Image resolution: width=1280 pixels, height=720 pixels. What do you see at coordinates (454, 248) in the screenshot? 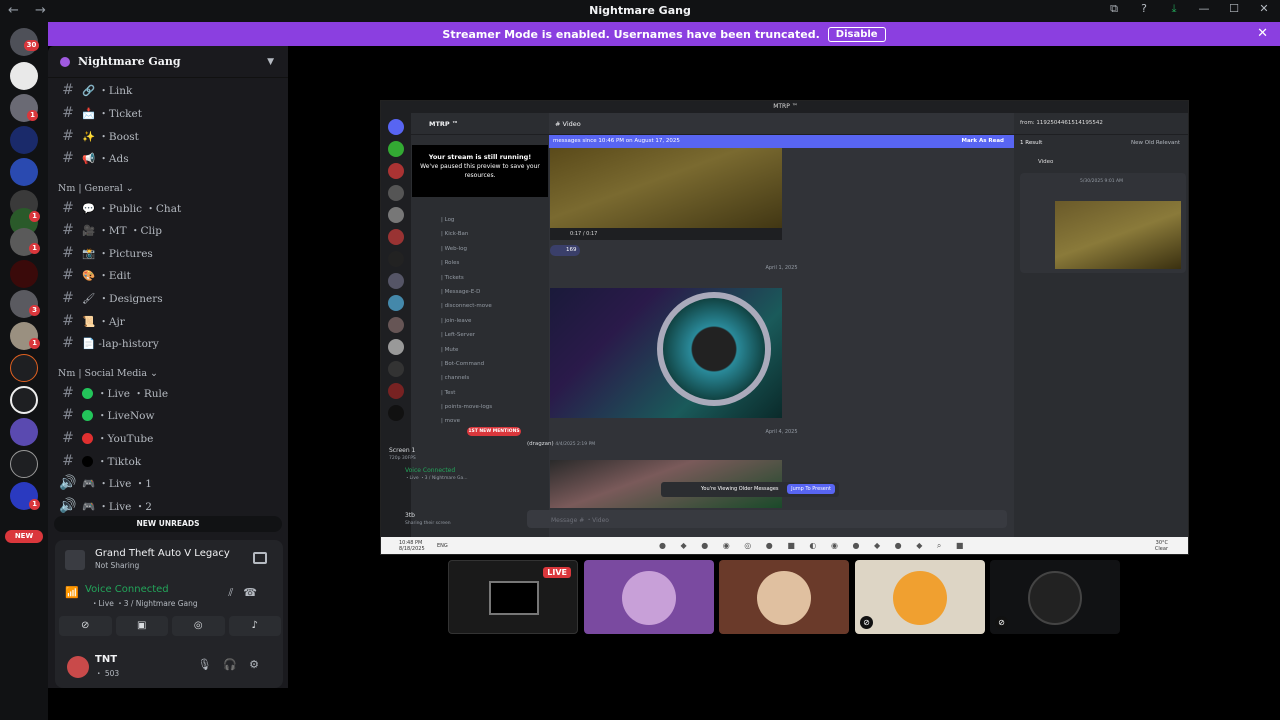
I see `stream-channel: | Web-log` at bounding box center [454, 248].